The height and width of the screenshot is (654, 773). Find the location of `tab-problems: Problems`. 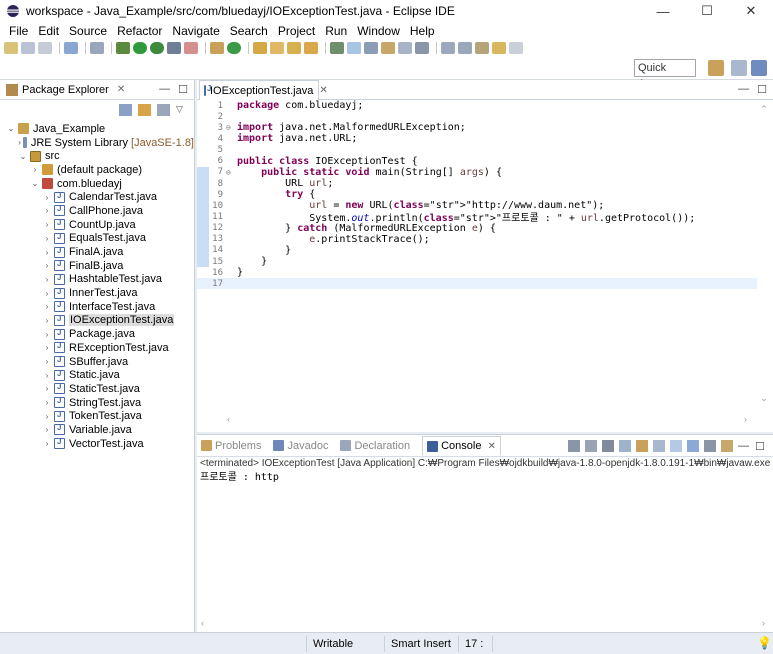

tab-problems: Problems is located at coordinates (231, 446).